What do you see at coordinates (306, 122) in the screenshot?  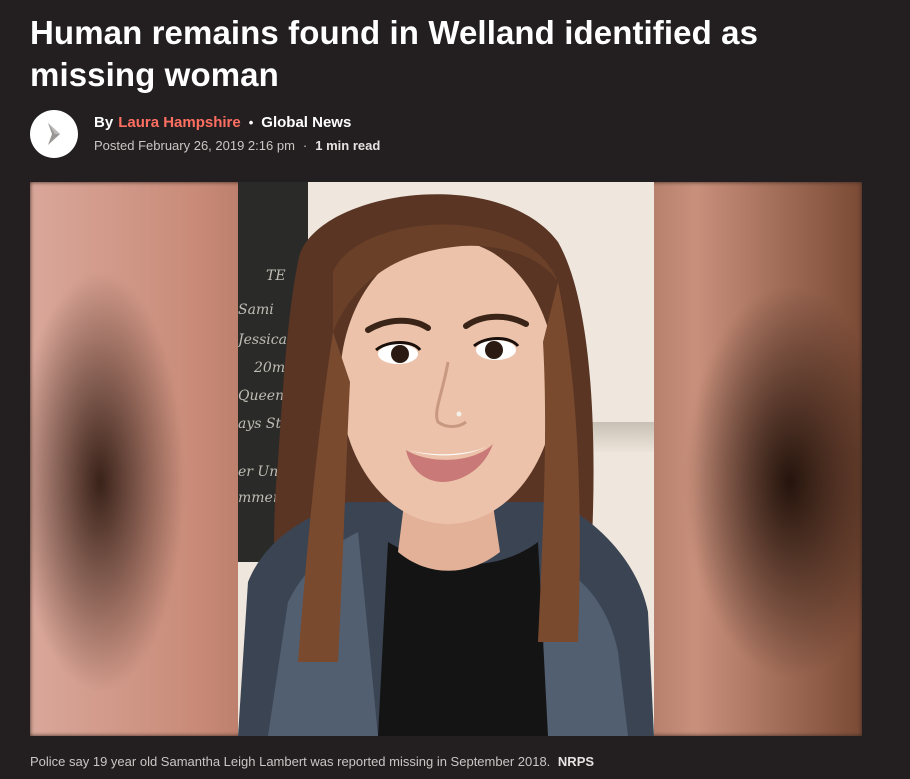 I see `outlet-name: Global News` at bounding box center [306, 122].